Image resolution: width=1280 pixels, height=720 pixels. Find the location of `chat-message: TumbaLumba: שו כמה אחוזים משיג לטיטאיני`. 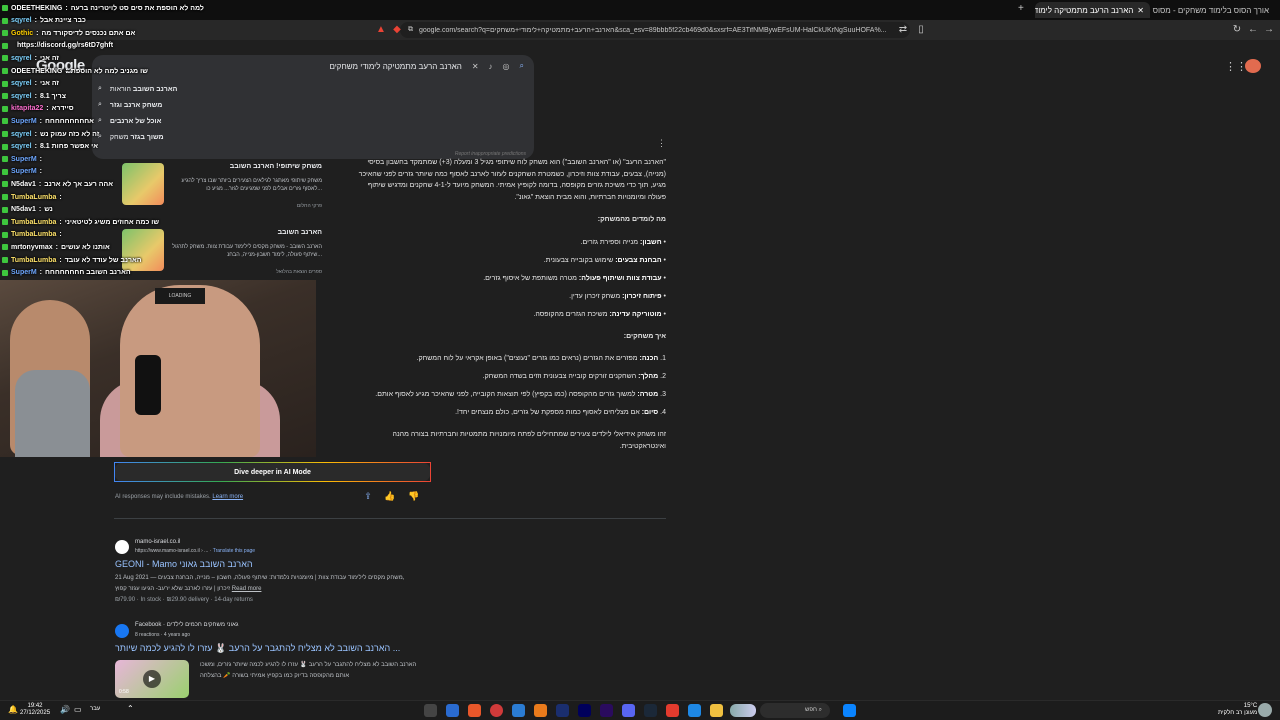

chat-message: TumbaLumba: שו כמה אחוזים משיג לטיטאיני is located at coordinates (80, 222).